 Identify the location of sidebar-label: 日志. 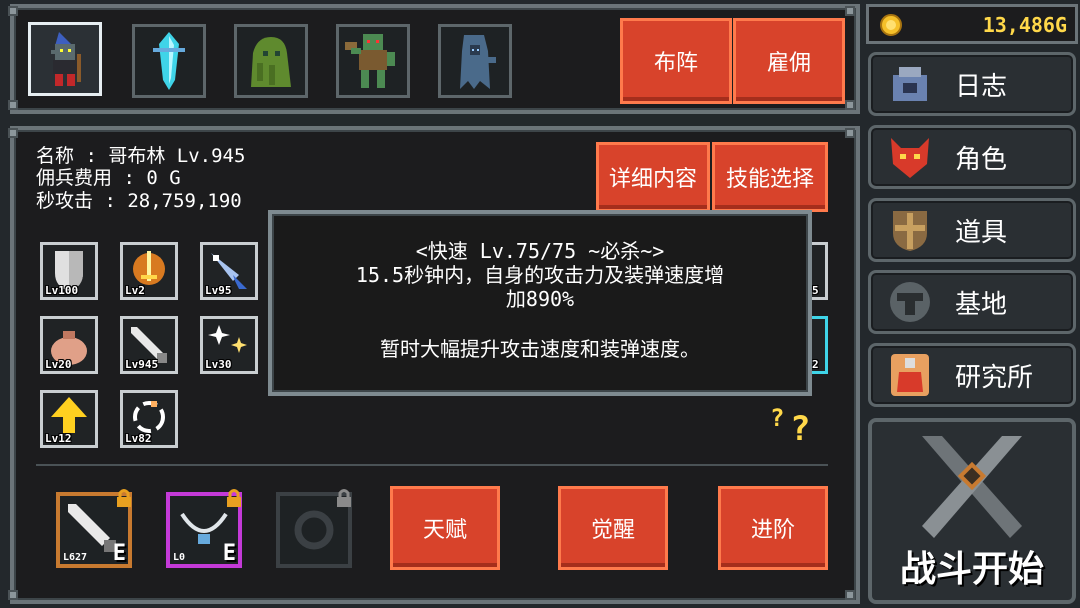
(981, 86).